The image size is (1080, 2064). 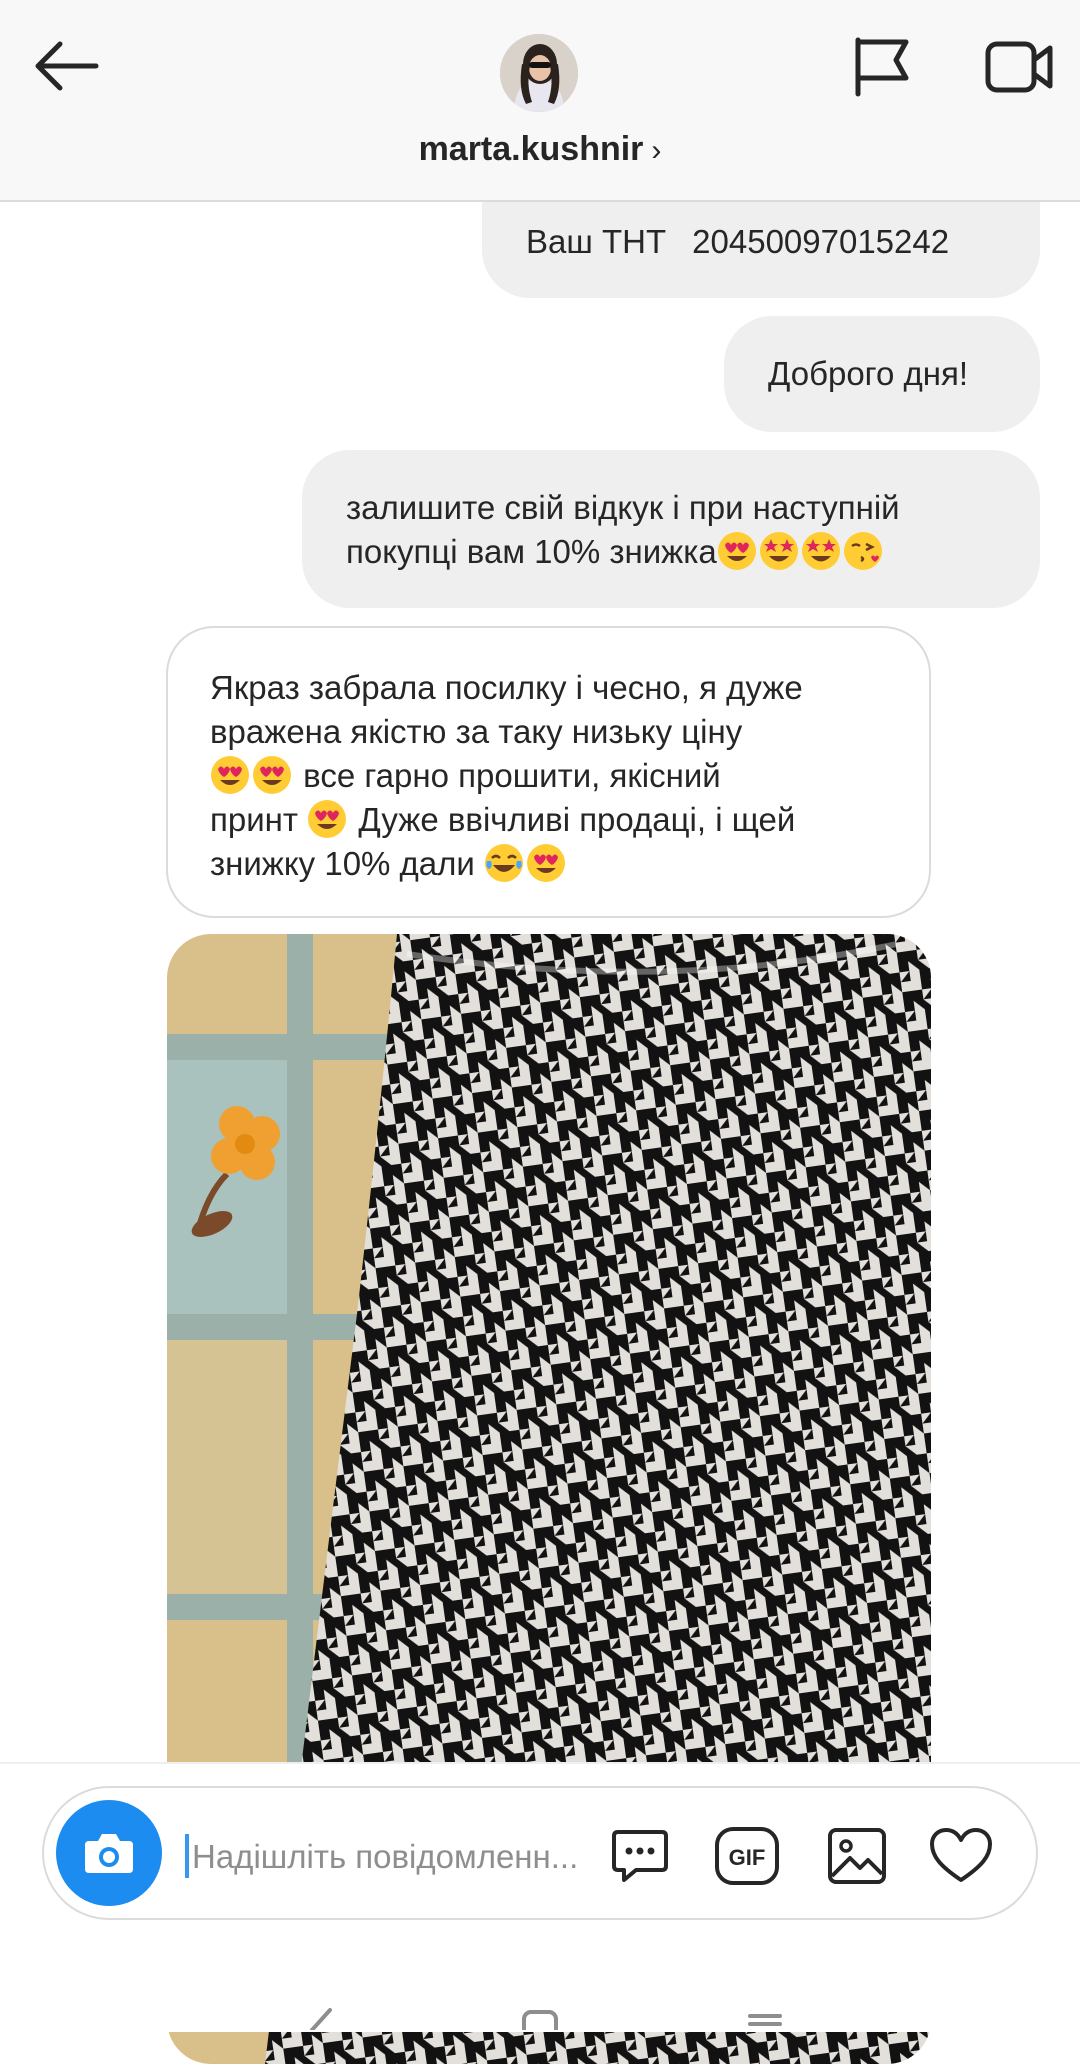 What do you see at coordinates (540, 2028) in the screenshot?
I see `nav-home-icon` at bounding box center [540, 2028].